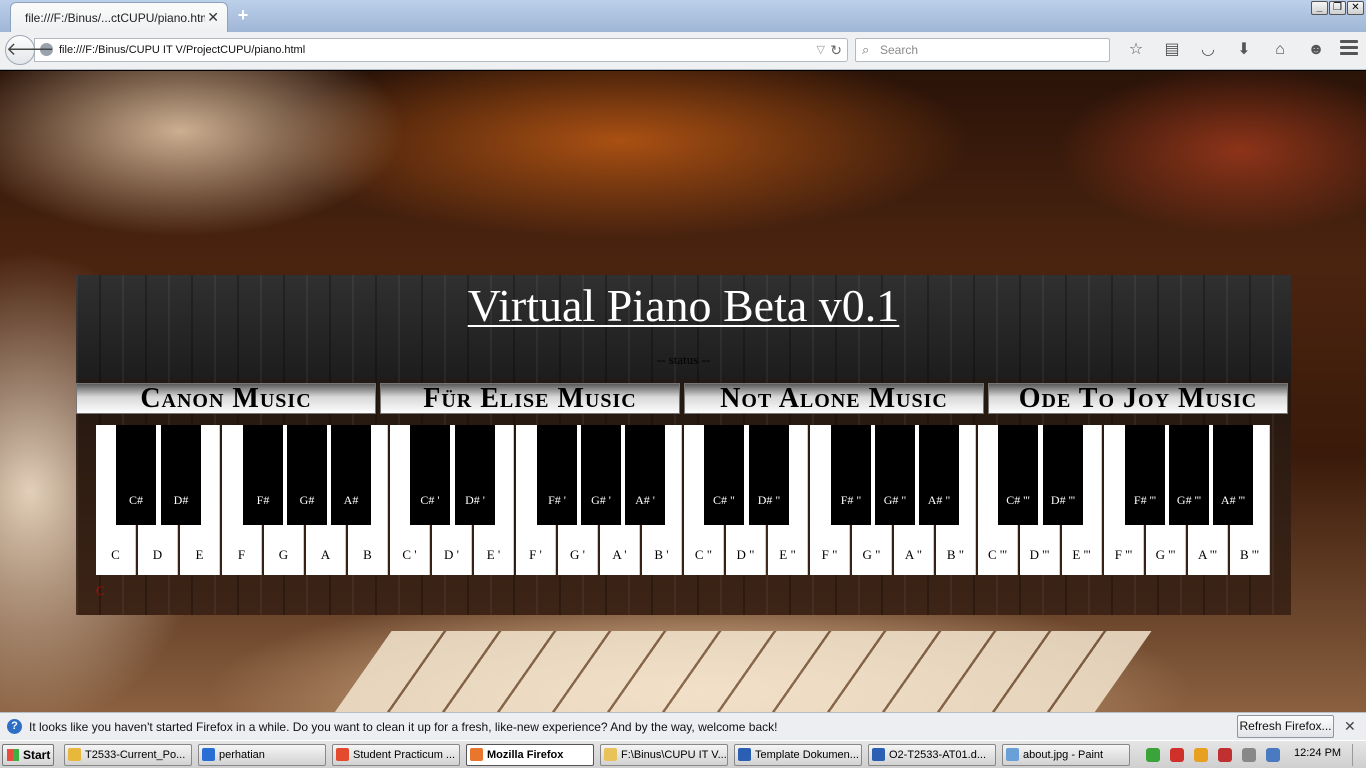 The image size is (1366, 768). Describe the element at coordinates (181, 475) in the screenshot. I see `black-key: D#` at that location.